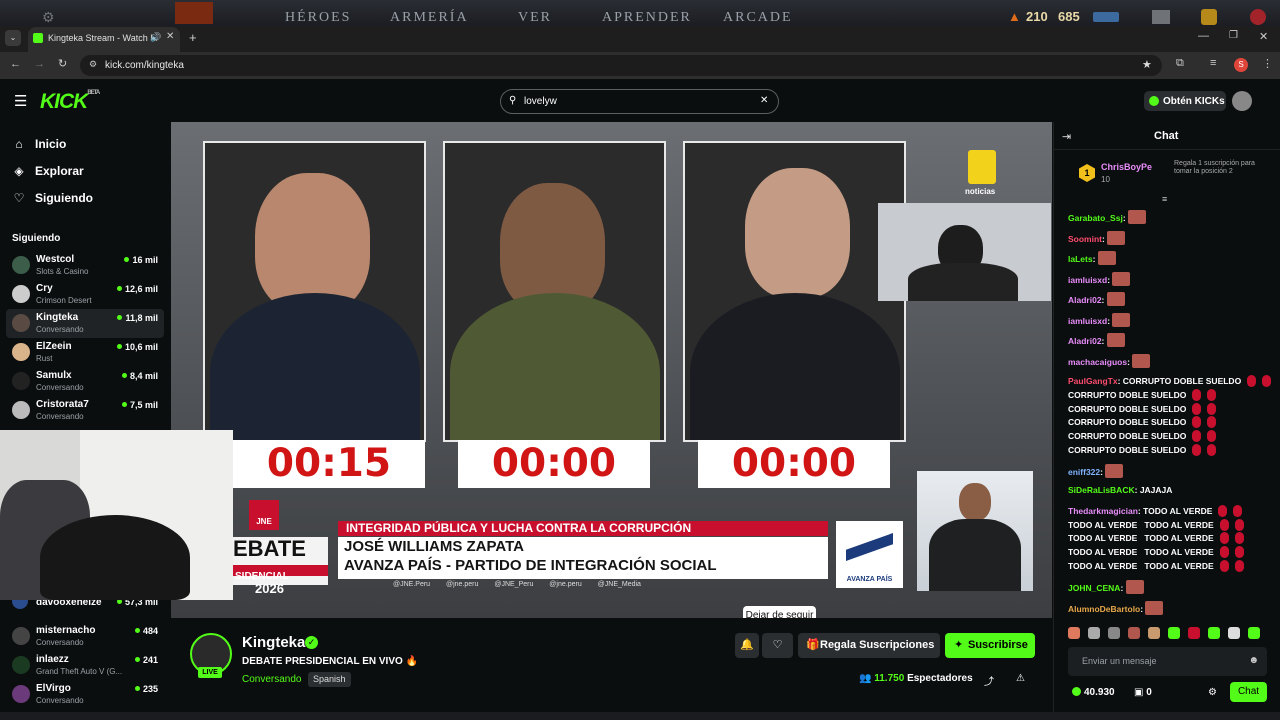 The width and height of the screenshot is (1280, 720). What do you see at coordinates (1241, 65) in the screenshot?
I see `profile-avatar: S` at bounding box center [1241, 65].